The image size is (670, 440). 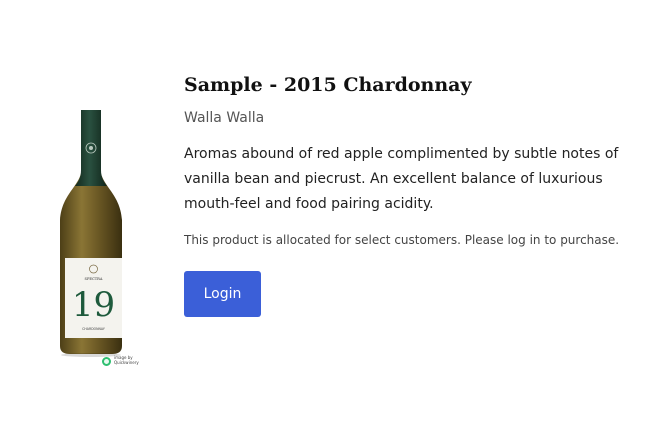 I want to click on bottle-number-text: 19, so click(x=93, y=305).